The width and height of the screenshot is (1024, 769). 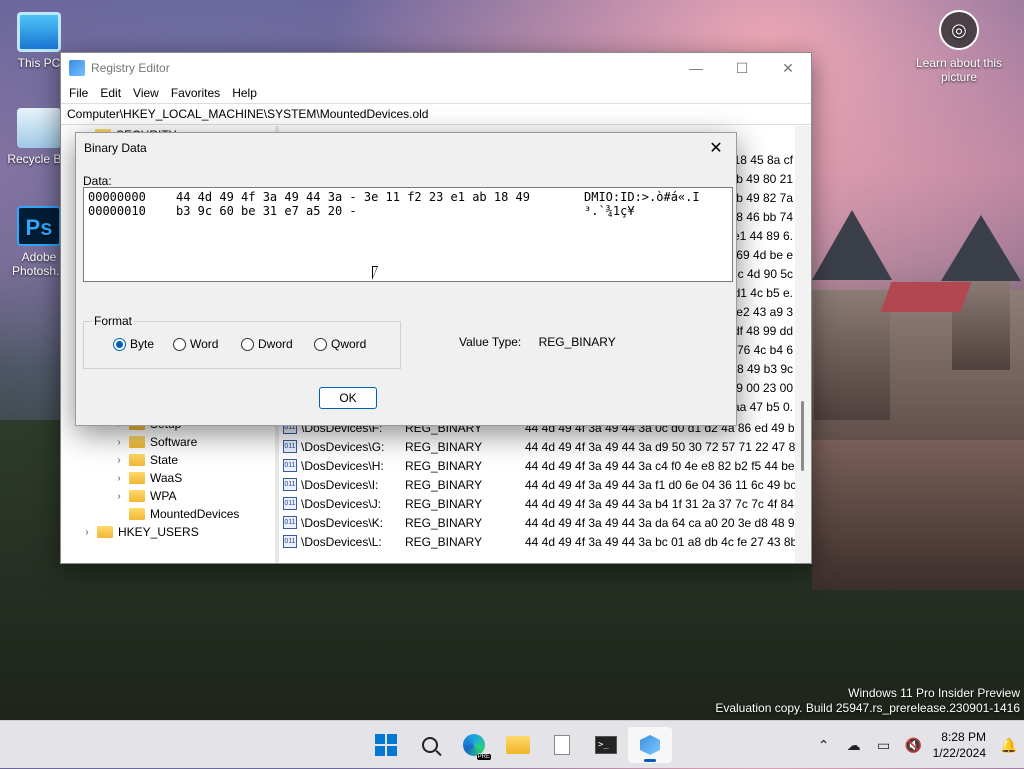 What do you see at coordinates (119, 344) in the screenshot?
I see `radio-selected-icon` at bounding box center [119, 344].